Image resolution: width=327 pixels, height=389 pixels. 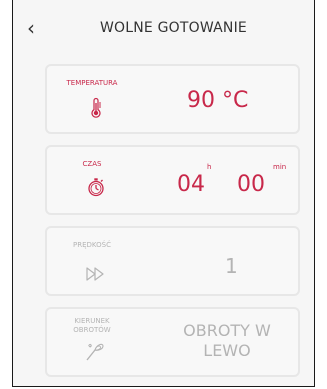 I want to click on temperature-value: 90 °C, so click(x=218, y=100).